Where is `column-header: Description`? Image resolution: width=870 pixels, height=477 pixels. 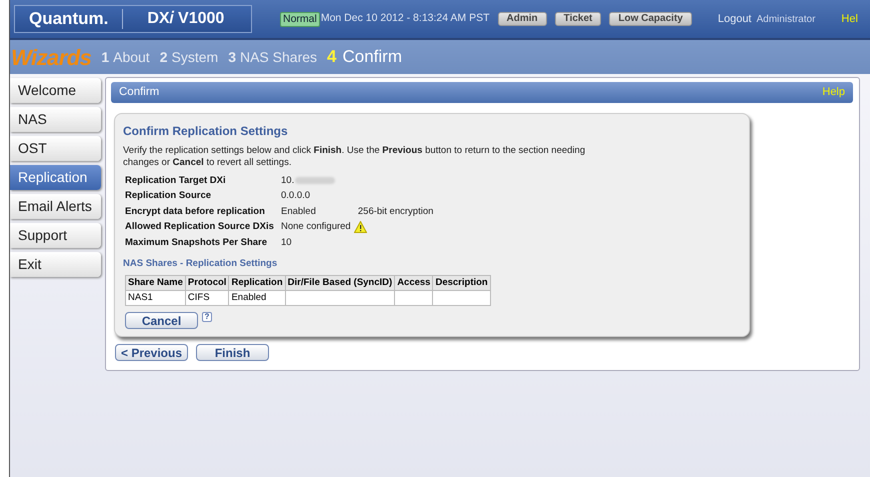 column-header: Description is located at coordinates (461, 282).